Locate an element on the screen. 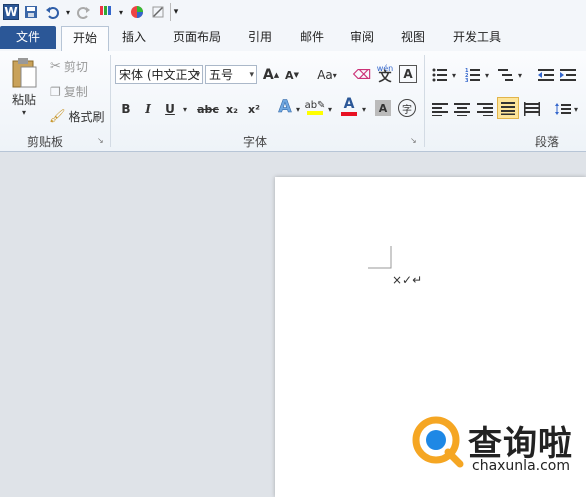 This screenshot has height=497, width=586. line-spacing-button is located at coordinates (563, 109).